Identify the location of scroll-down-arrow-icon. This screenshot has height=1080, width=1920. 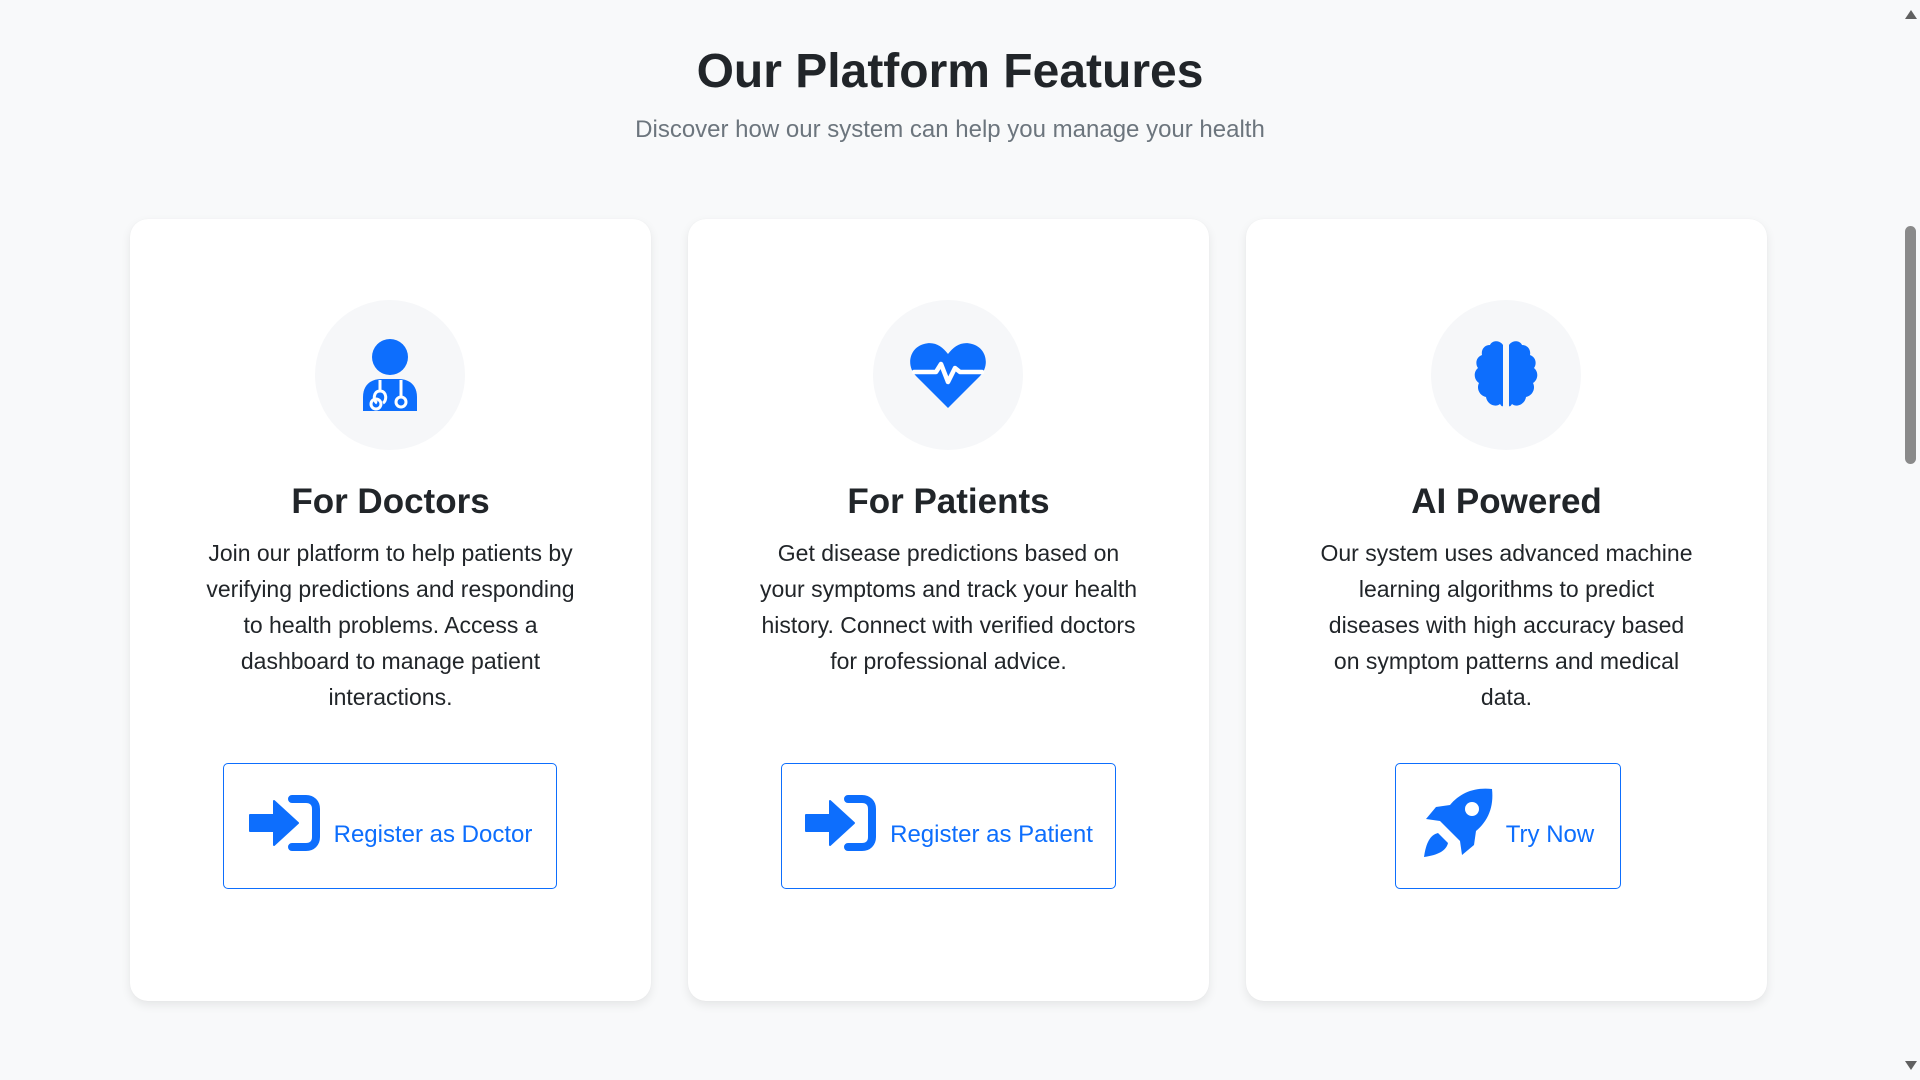
(1911, 1065).